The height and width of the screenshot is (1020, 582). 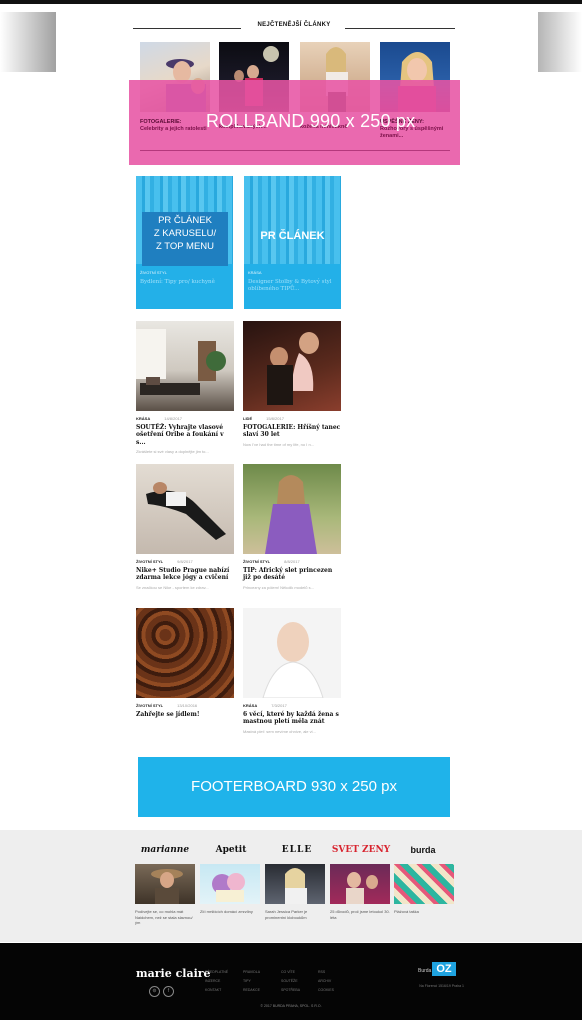 What do you see at coordinates (185, 233) in the screenshot?
I see `pr-box-line-2: Z KARUSELU/` at bounding box center [185, 233].